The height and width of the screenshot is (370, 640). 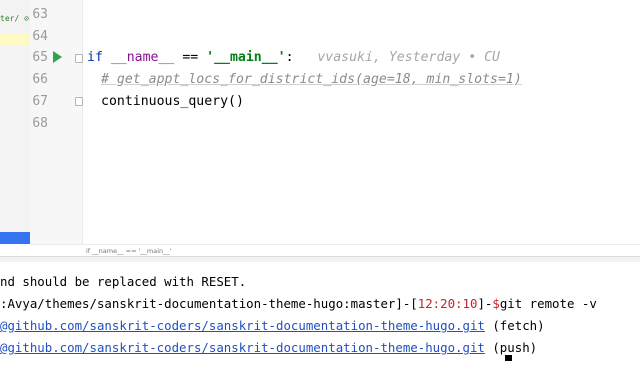 What do you see at coordinates (123, 281) in the screenshot?
I see `terminal-output-line: nd should be replaced with RESET.` at bounding box center [123, 281].